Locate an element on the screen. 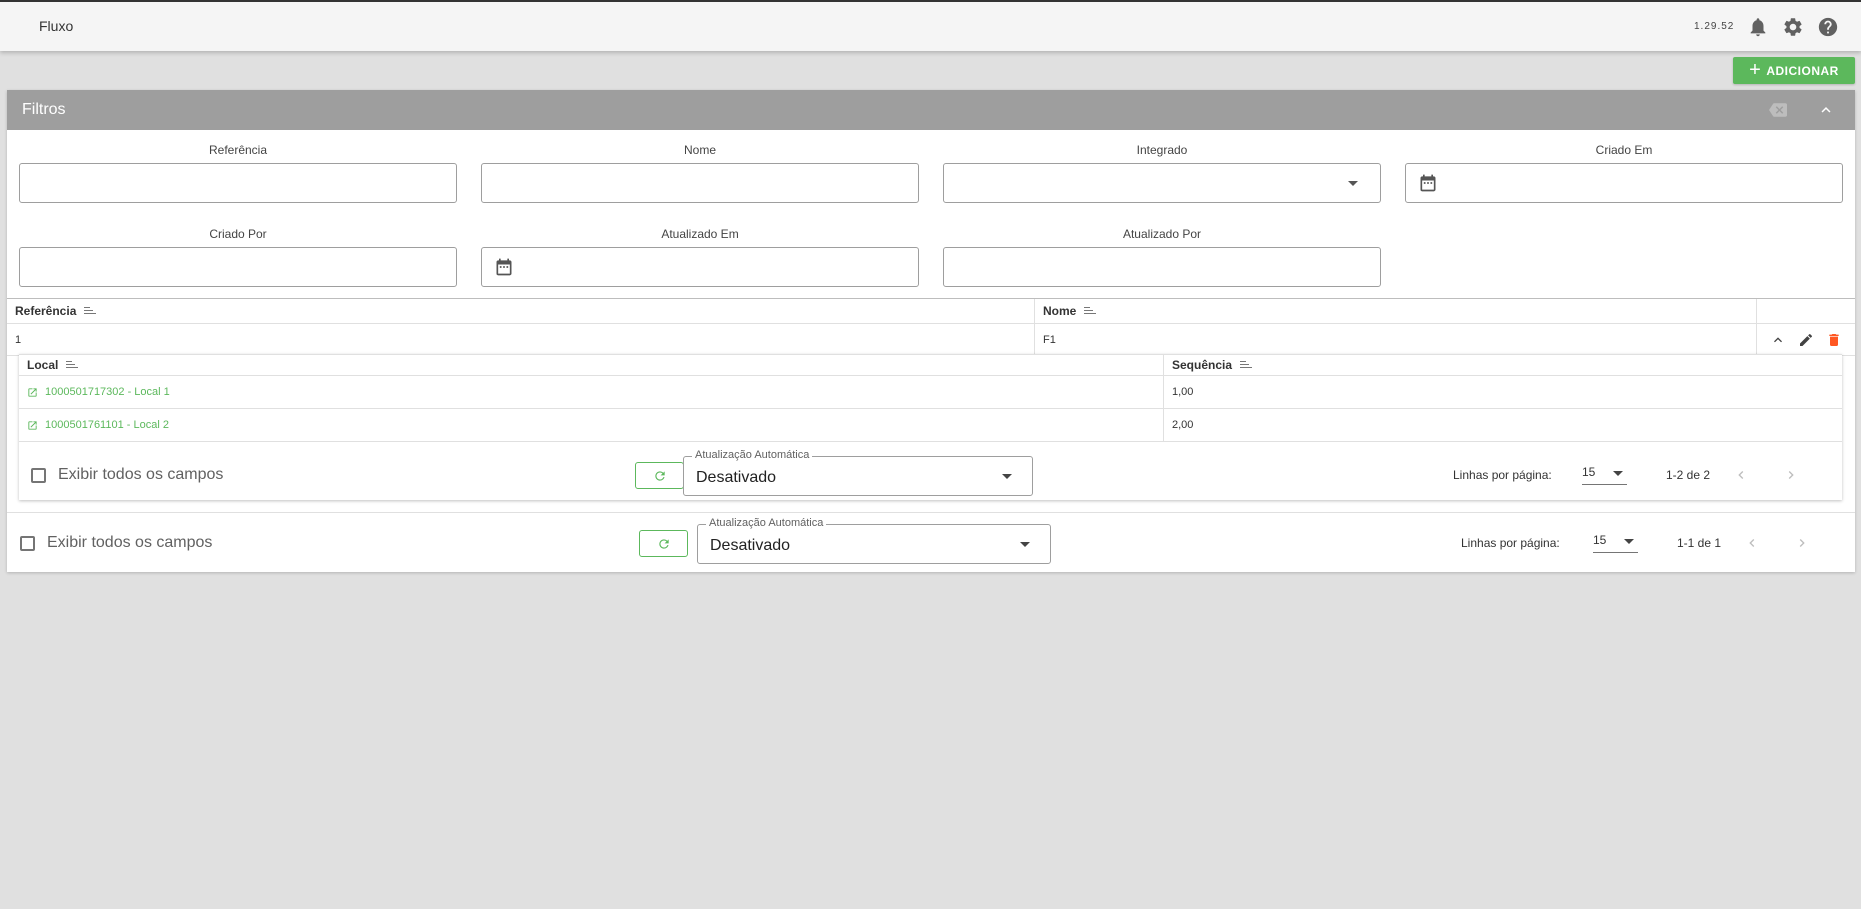  list-item: 1000501761101 - Local 2 2,00 is located at coordinates (930, 425).